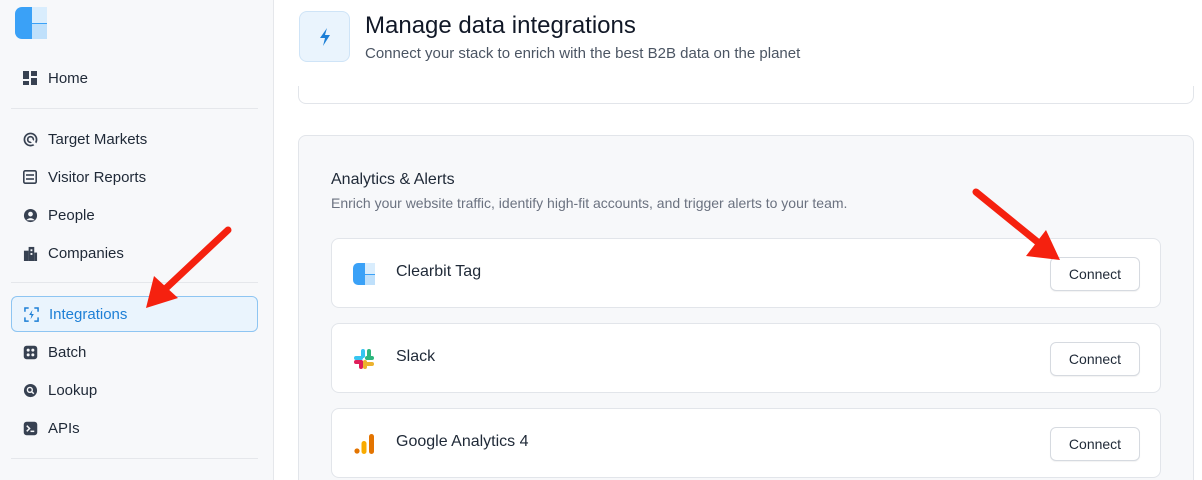  Describe the element at coordinates (746, 443) in the screenshot. I see `integration-row-google-analytics-4: Google Analytics 4 Connect` at that location.